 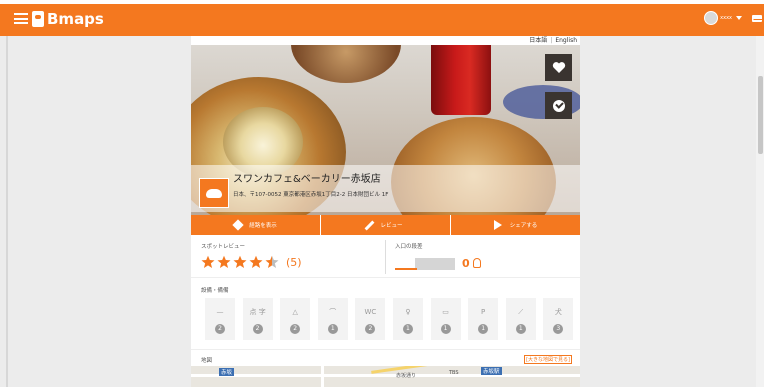 I want to click on braille-icon: 点 字, so click(x=257, y=312).